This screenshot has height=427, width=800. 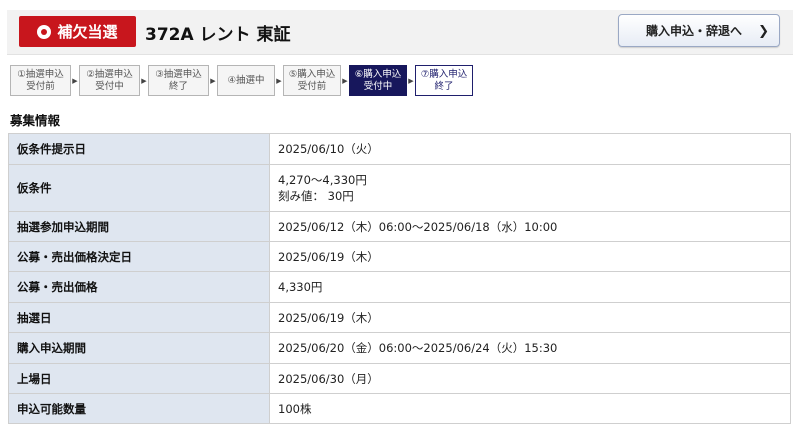 I want to click on header-bar: 補欠当選 372A レント 東証 購入申込・辞退へ ❯, so click(x=400, y=32).